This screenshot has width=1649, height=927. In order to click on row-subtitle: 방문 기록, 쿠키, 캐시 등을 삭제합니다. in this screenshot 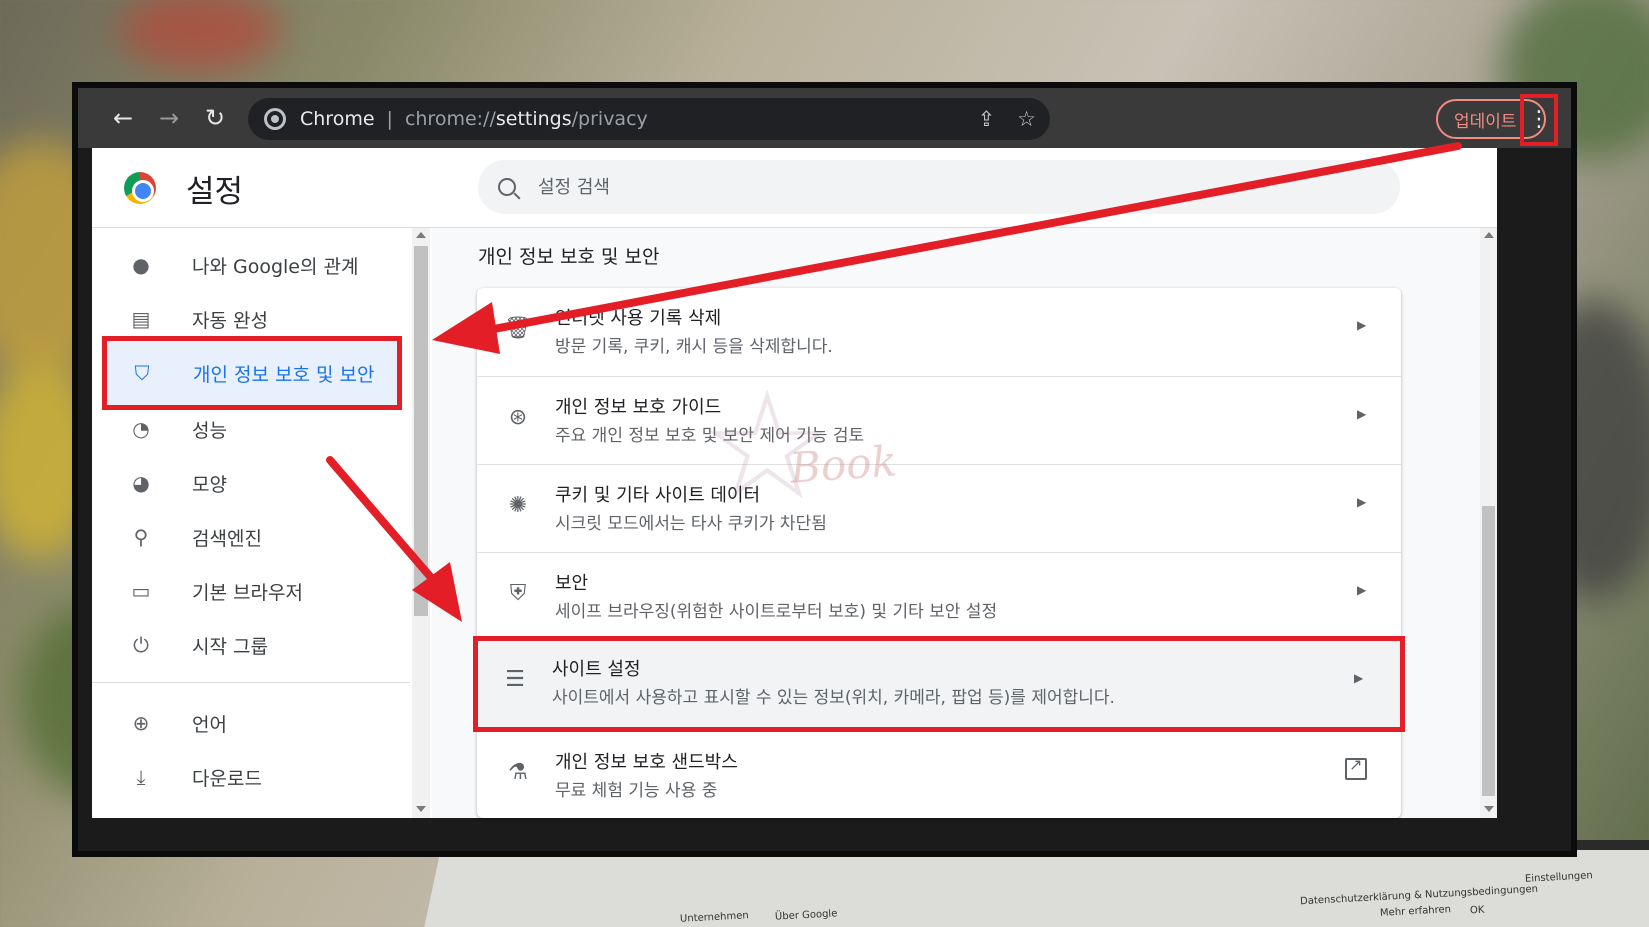, I will do `click(694, 347)`.